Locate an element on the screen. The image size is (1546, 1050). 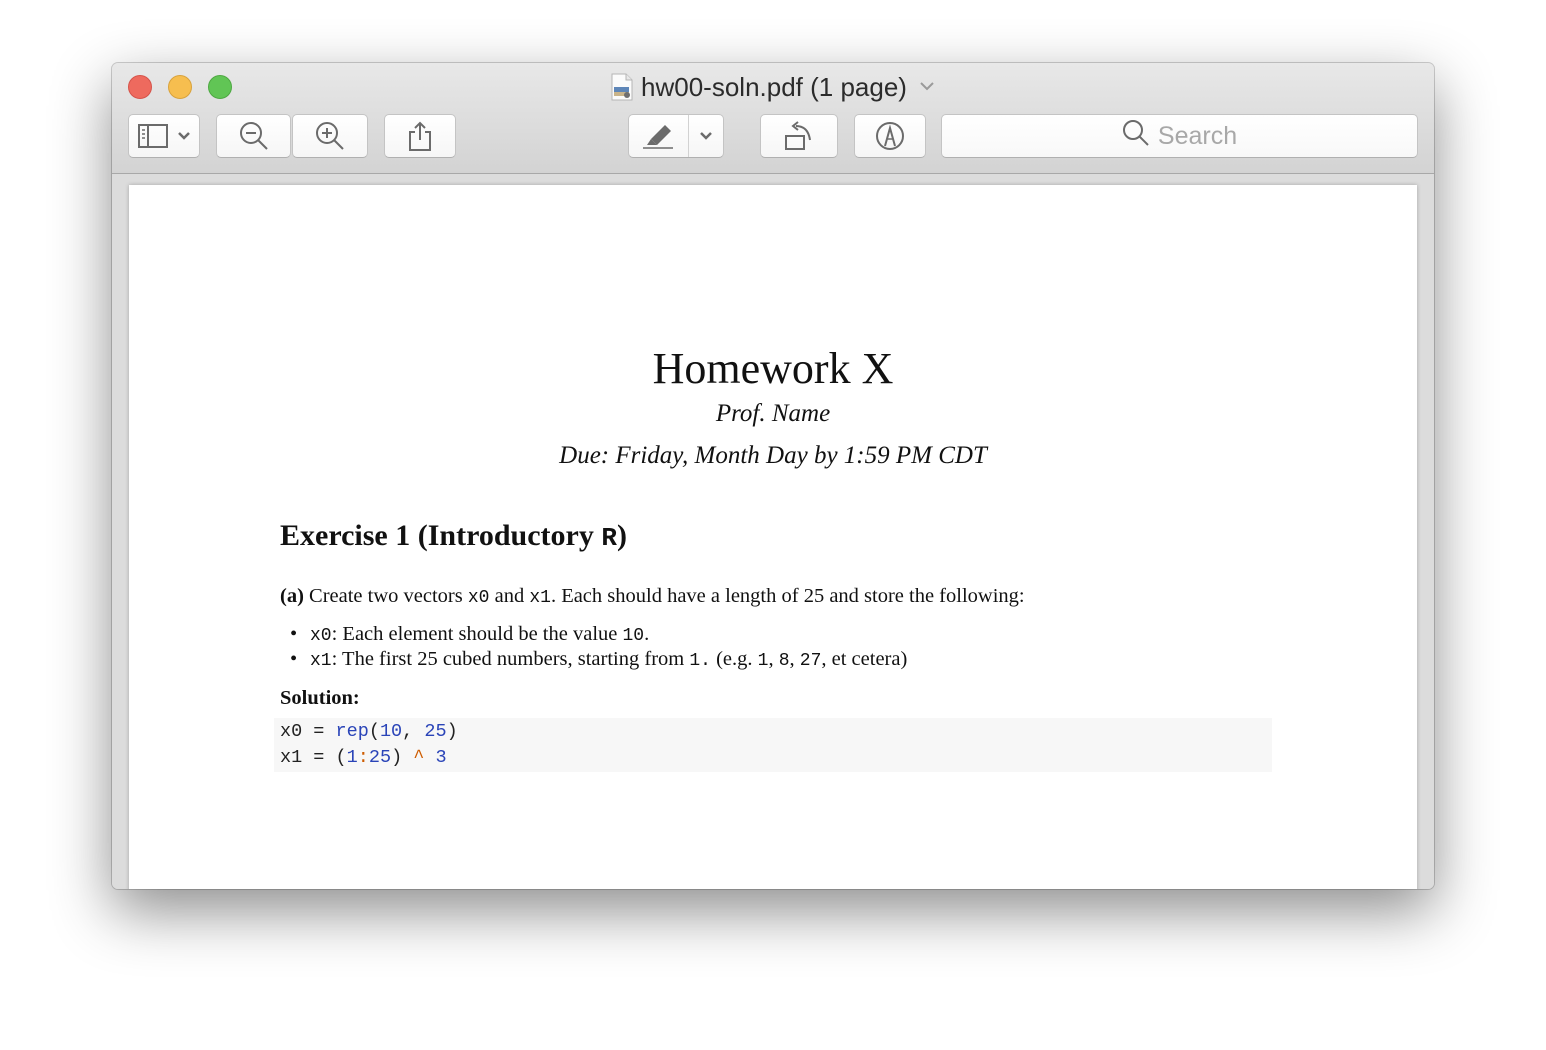
rotate-button is located at coordinates (799, 136).